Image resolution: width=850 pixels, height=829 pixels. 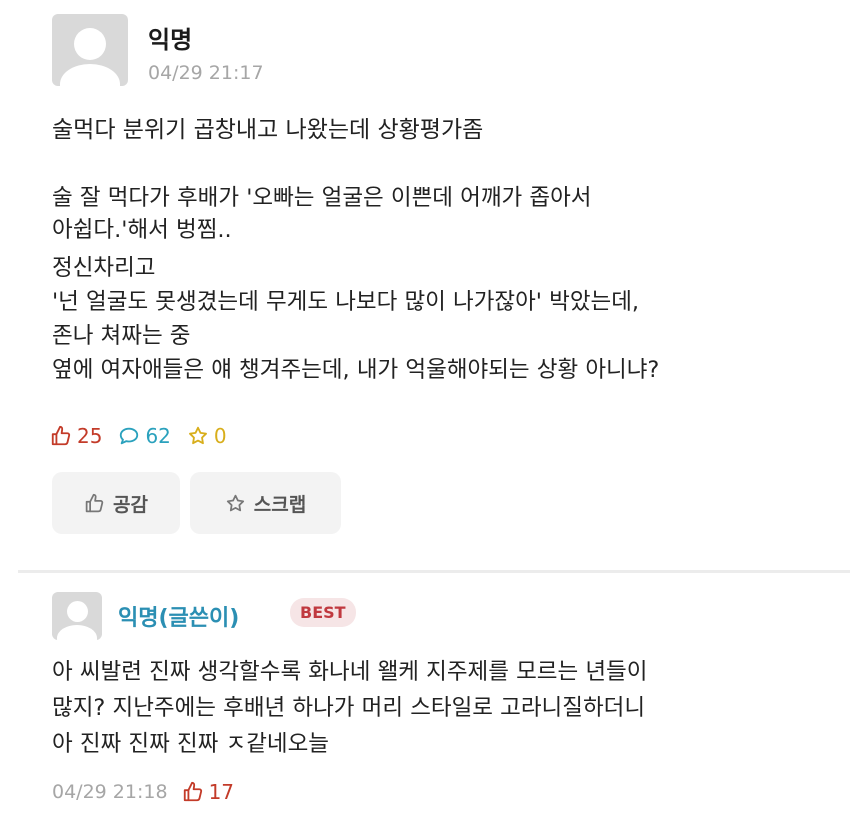 I want to click on post-body-line: '넌 얼굴도 못생겼는데 무게도 나보다 많이 나가잖아' 박았는데,, so click(x=346, y=302).